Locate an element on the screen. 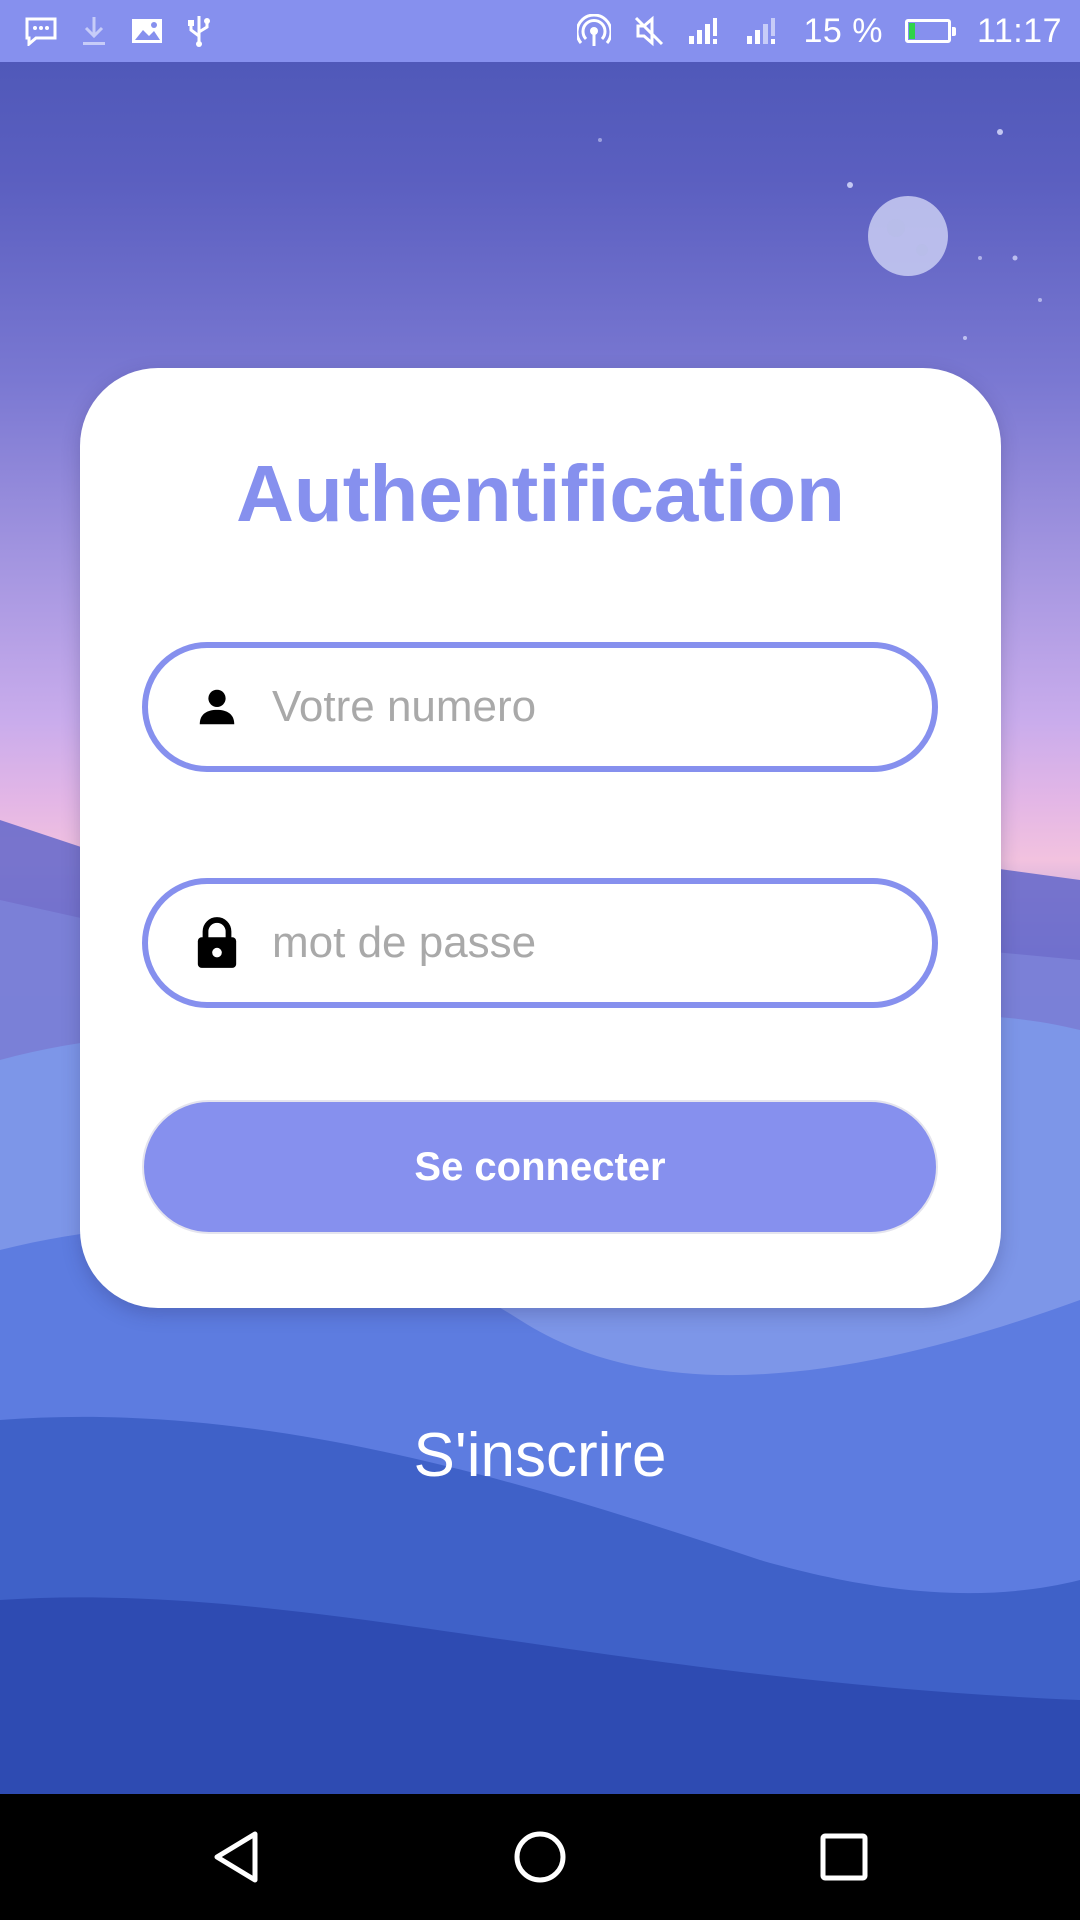 This screenshot has height=1920, width=1080. phone-field is located at coordinates (540, 707).